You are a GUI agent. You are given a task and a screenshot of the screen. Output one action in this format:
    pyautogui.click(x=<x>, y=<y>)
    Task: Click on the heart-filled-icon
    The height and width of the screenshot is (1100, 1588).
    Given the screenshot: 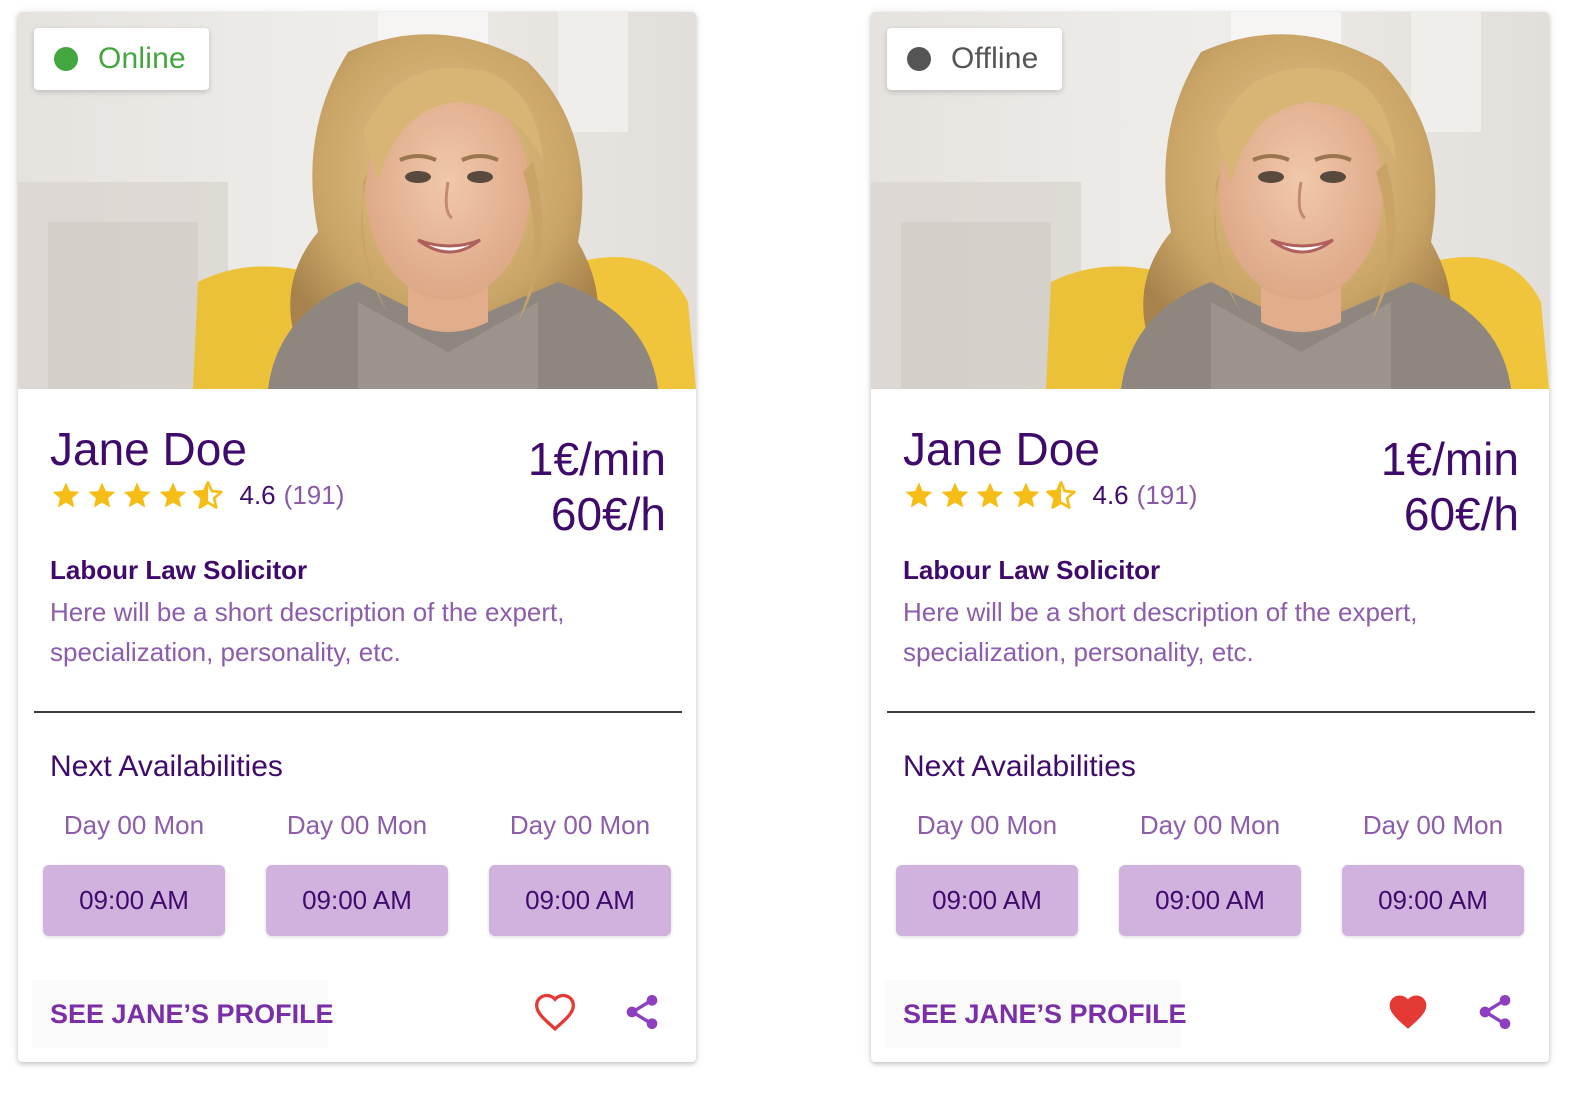 What is the action you would take?
    pyautogui.click(x=1408, y=1012)
    